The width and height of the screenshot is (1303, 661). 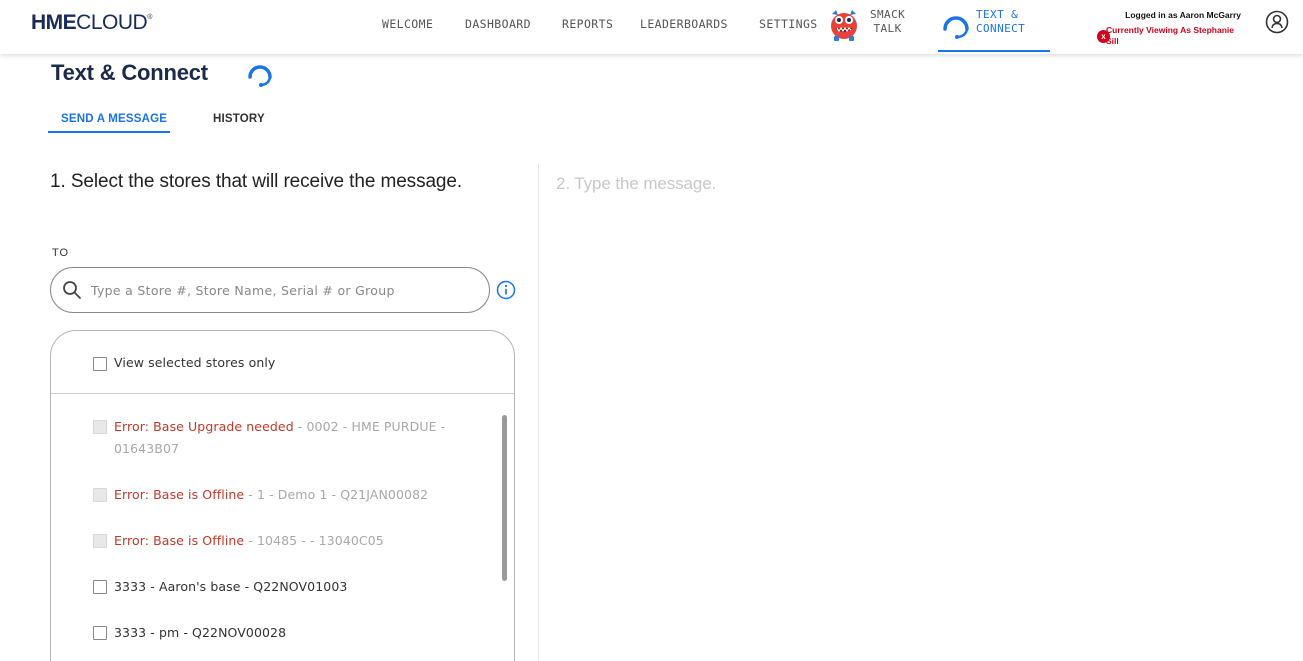 I want to click on store-search-box, so click(x=270, y=290).